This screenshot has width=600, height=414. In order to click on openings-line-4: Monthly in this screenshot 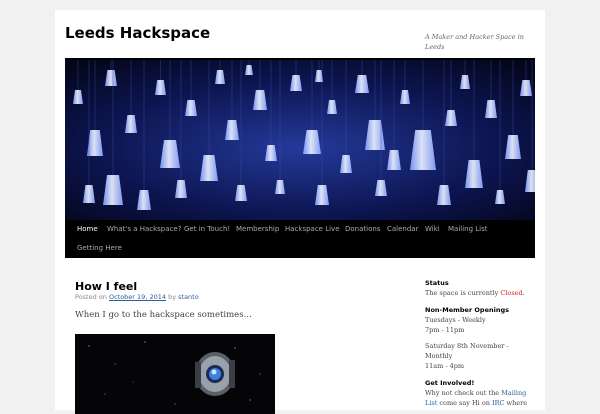, I will do `click(439, 356)`.